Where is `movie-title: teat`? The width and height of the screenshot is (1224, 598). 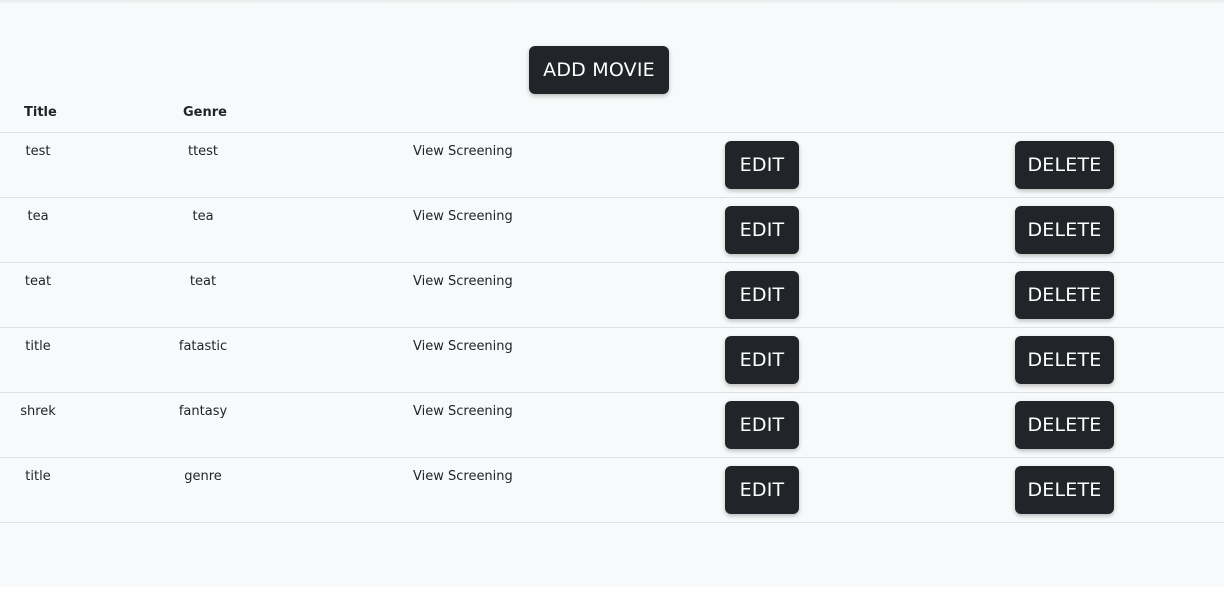
movie-title: teat is located at coordinates (38, 281).